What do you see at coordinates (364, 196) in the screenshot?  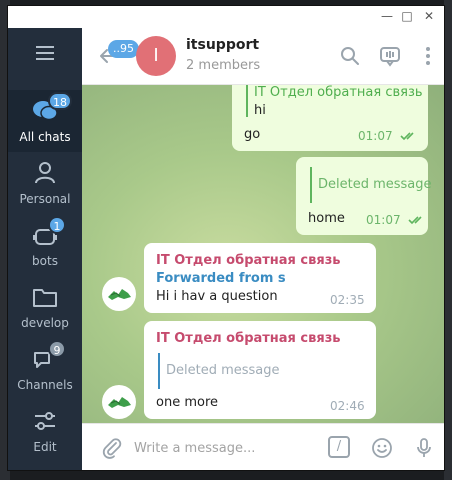 I see `message-bubble-outgoing: Deleted message home 01:07` at bounding box center [364, 196].